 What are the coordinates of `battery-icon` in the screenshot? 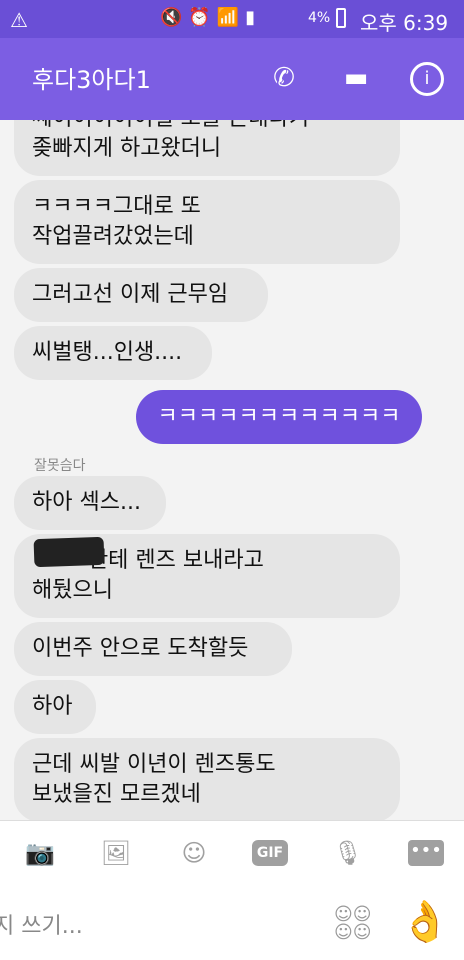 It's located at (341, 18).